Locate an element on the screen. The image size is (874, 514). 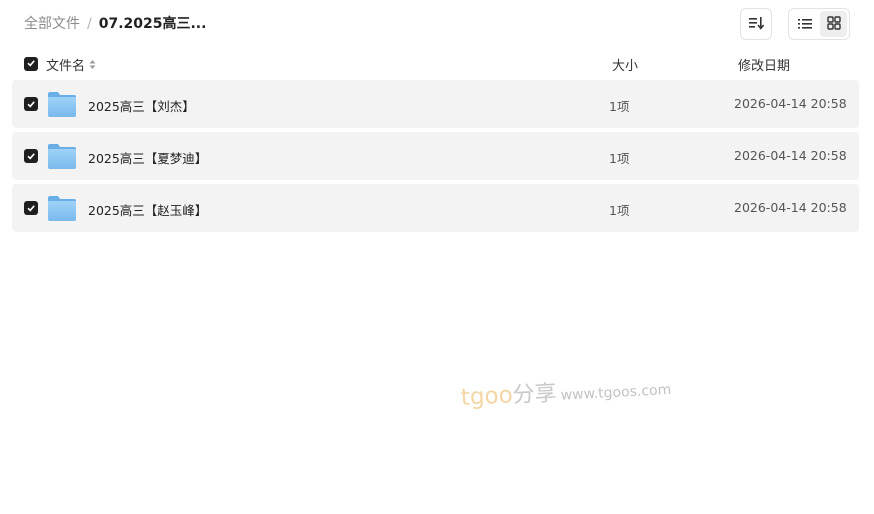
column-header-name-label: 文件名 is located at coordinates (66, 66).